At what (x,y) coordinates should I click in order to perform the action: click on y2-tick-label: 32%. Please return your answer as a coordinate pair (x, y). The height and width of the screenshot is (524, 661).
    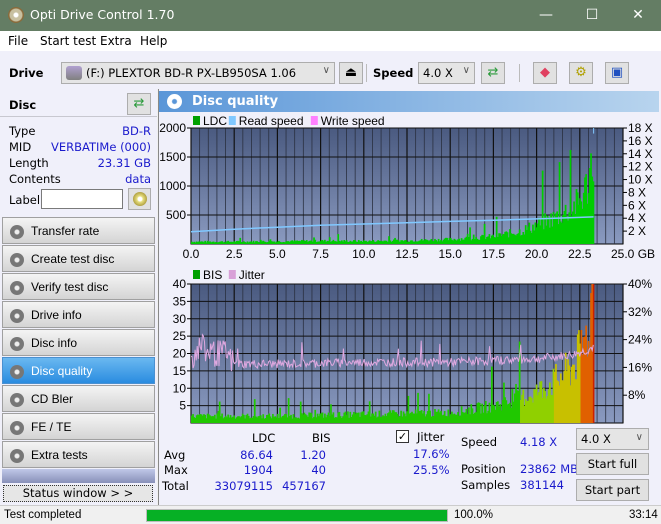
    Looking at the image, I should click on (640, 312).